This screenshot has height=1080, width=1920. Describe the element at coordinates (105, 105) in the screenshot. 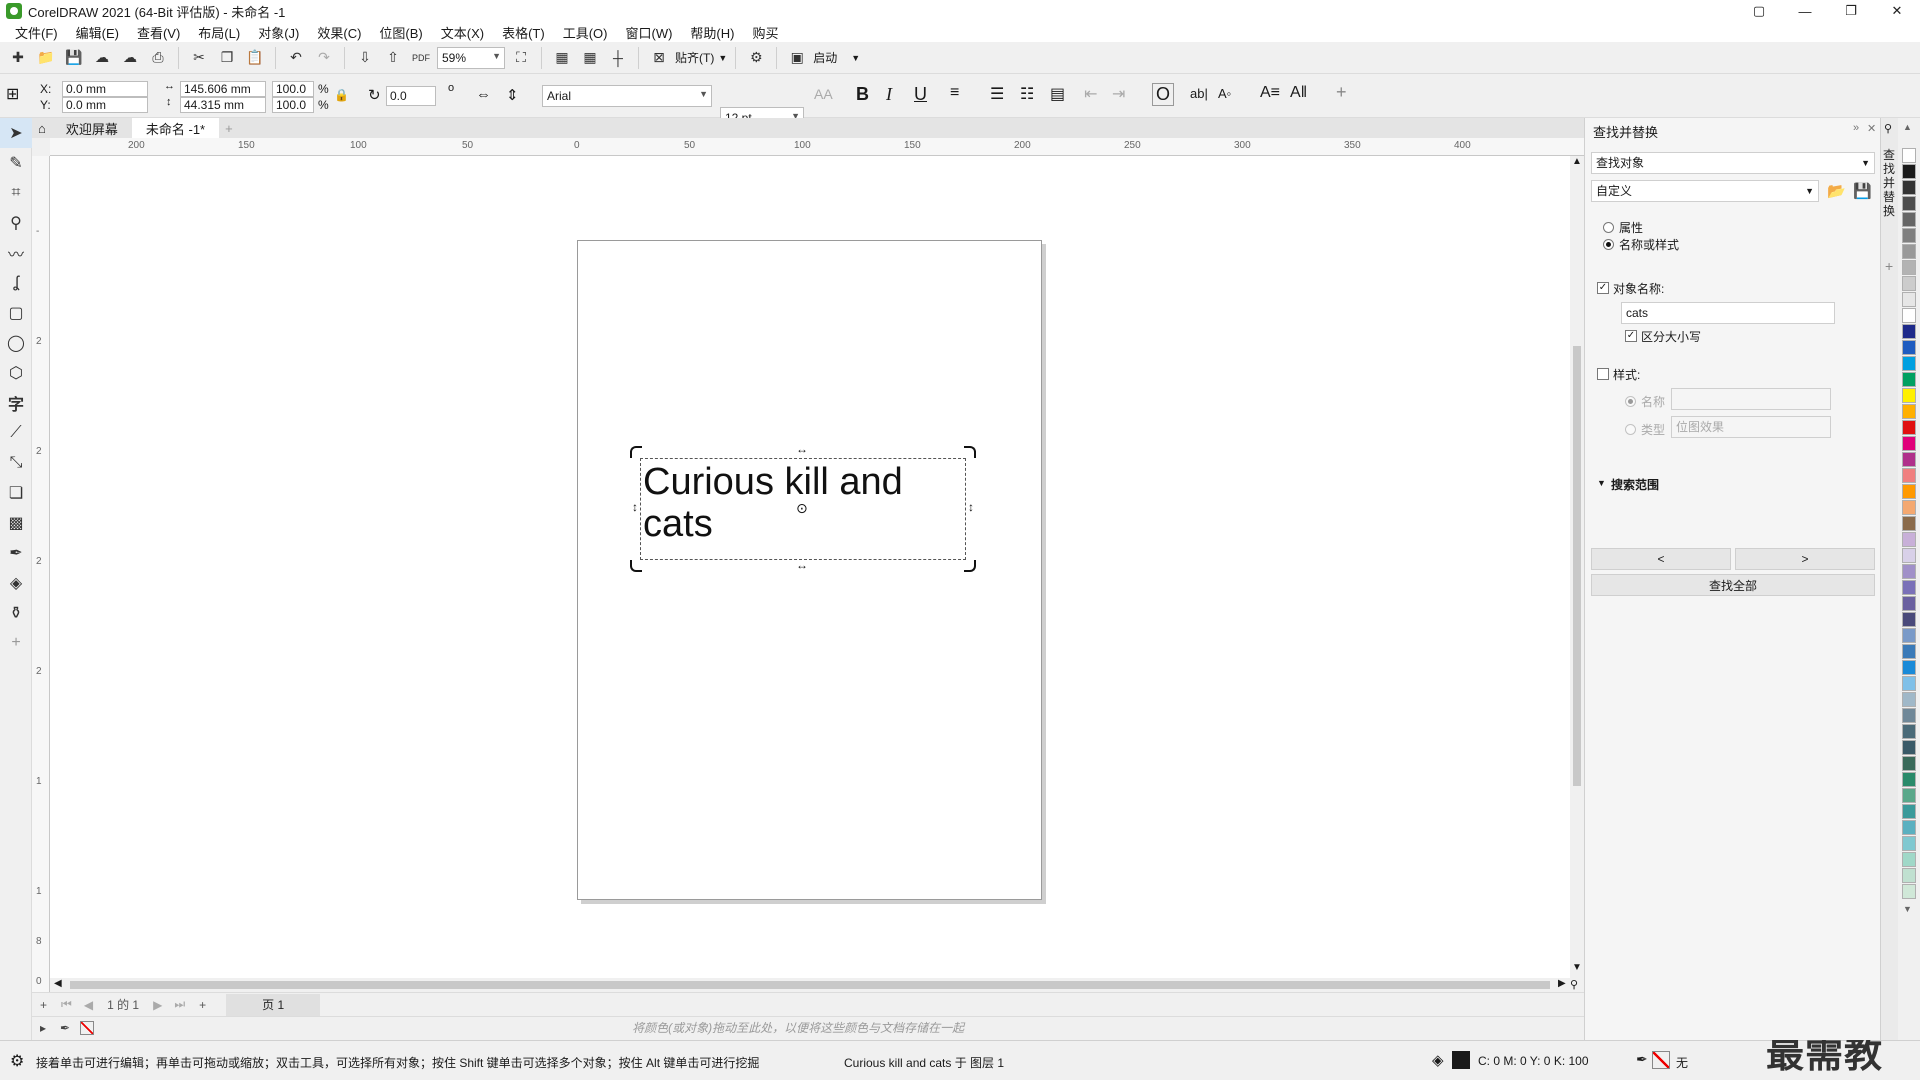

I see `y-position-input: 0.0 mm` at that location.